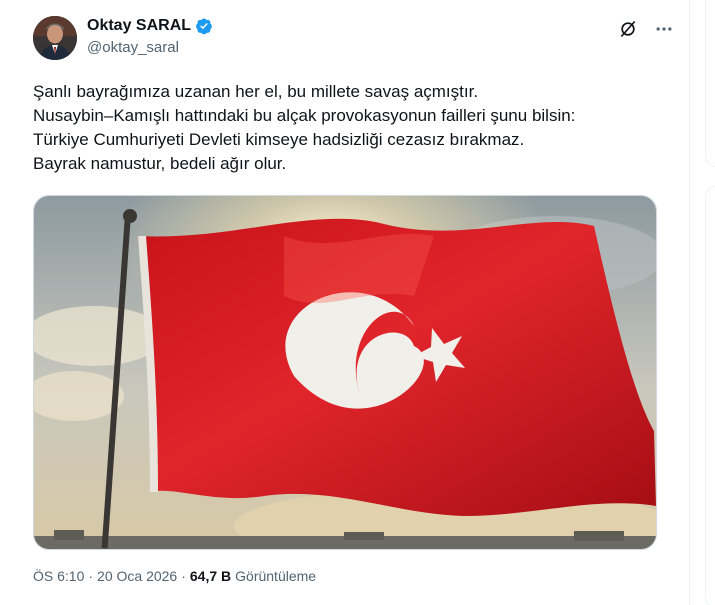  I want to click on grok-icon, so click(628, 29).